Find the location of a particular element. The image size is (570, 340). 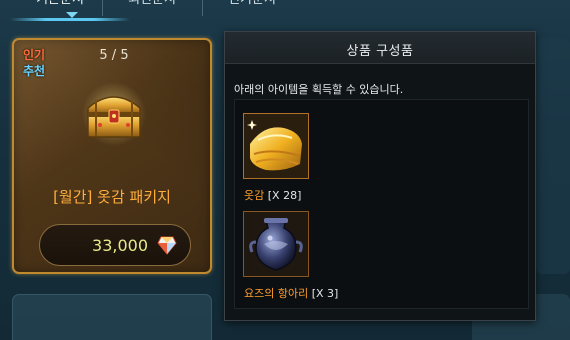

tab-latest-order: 최신순서 is located at coordinates (152, 7).